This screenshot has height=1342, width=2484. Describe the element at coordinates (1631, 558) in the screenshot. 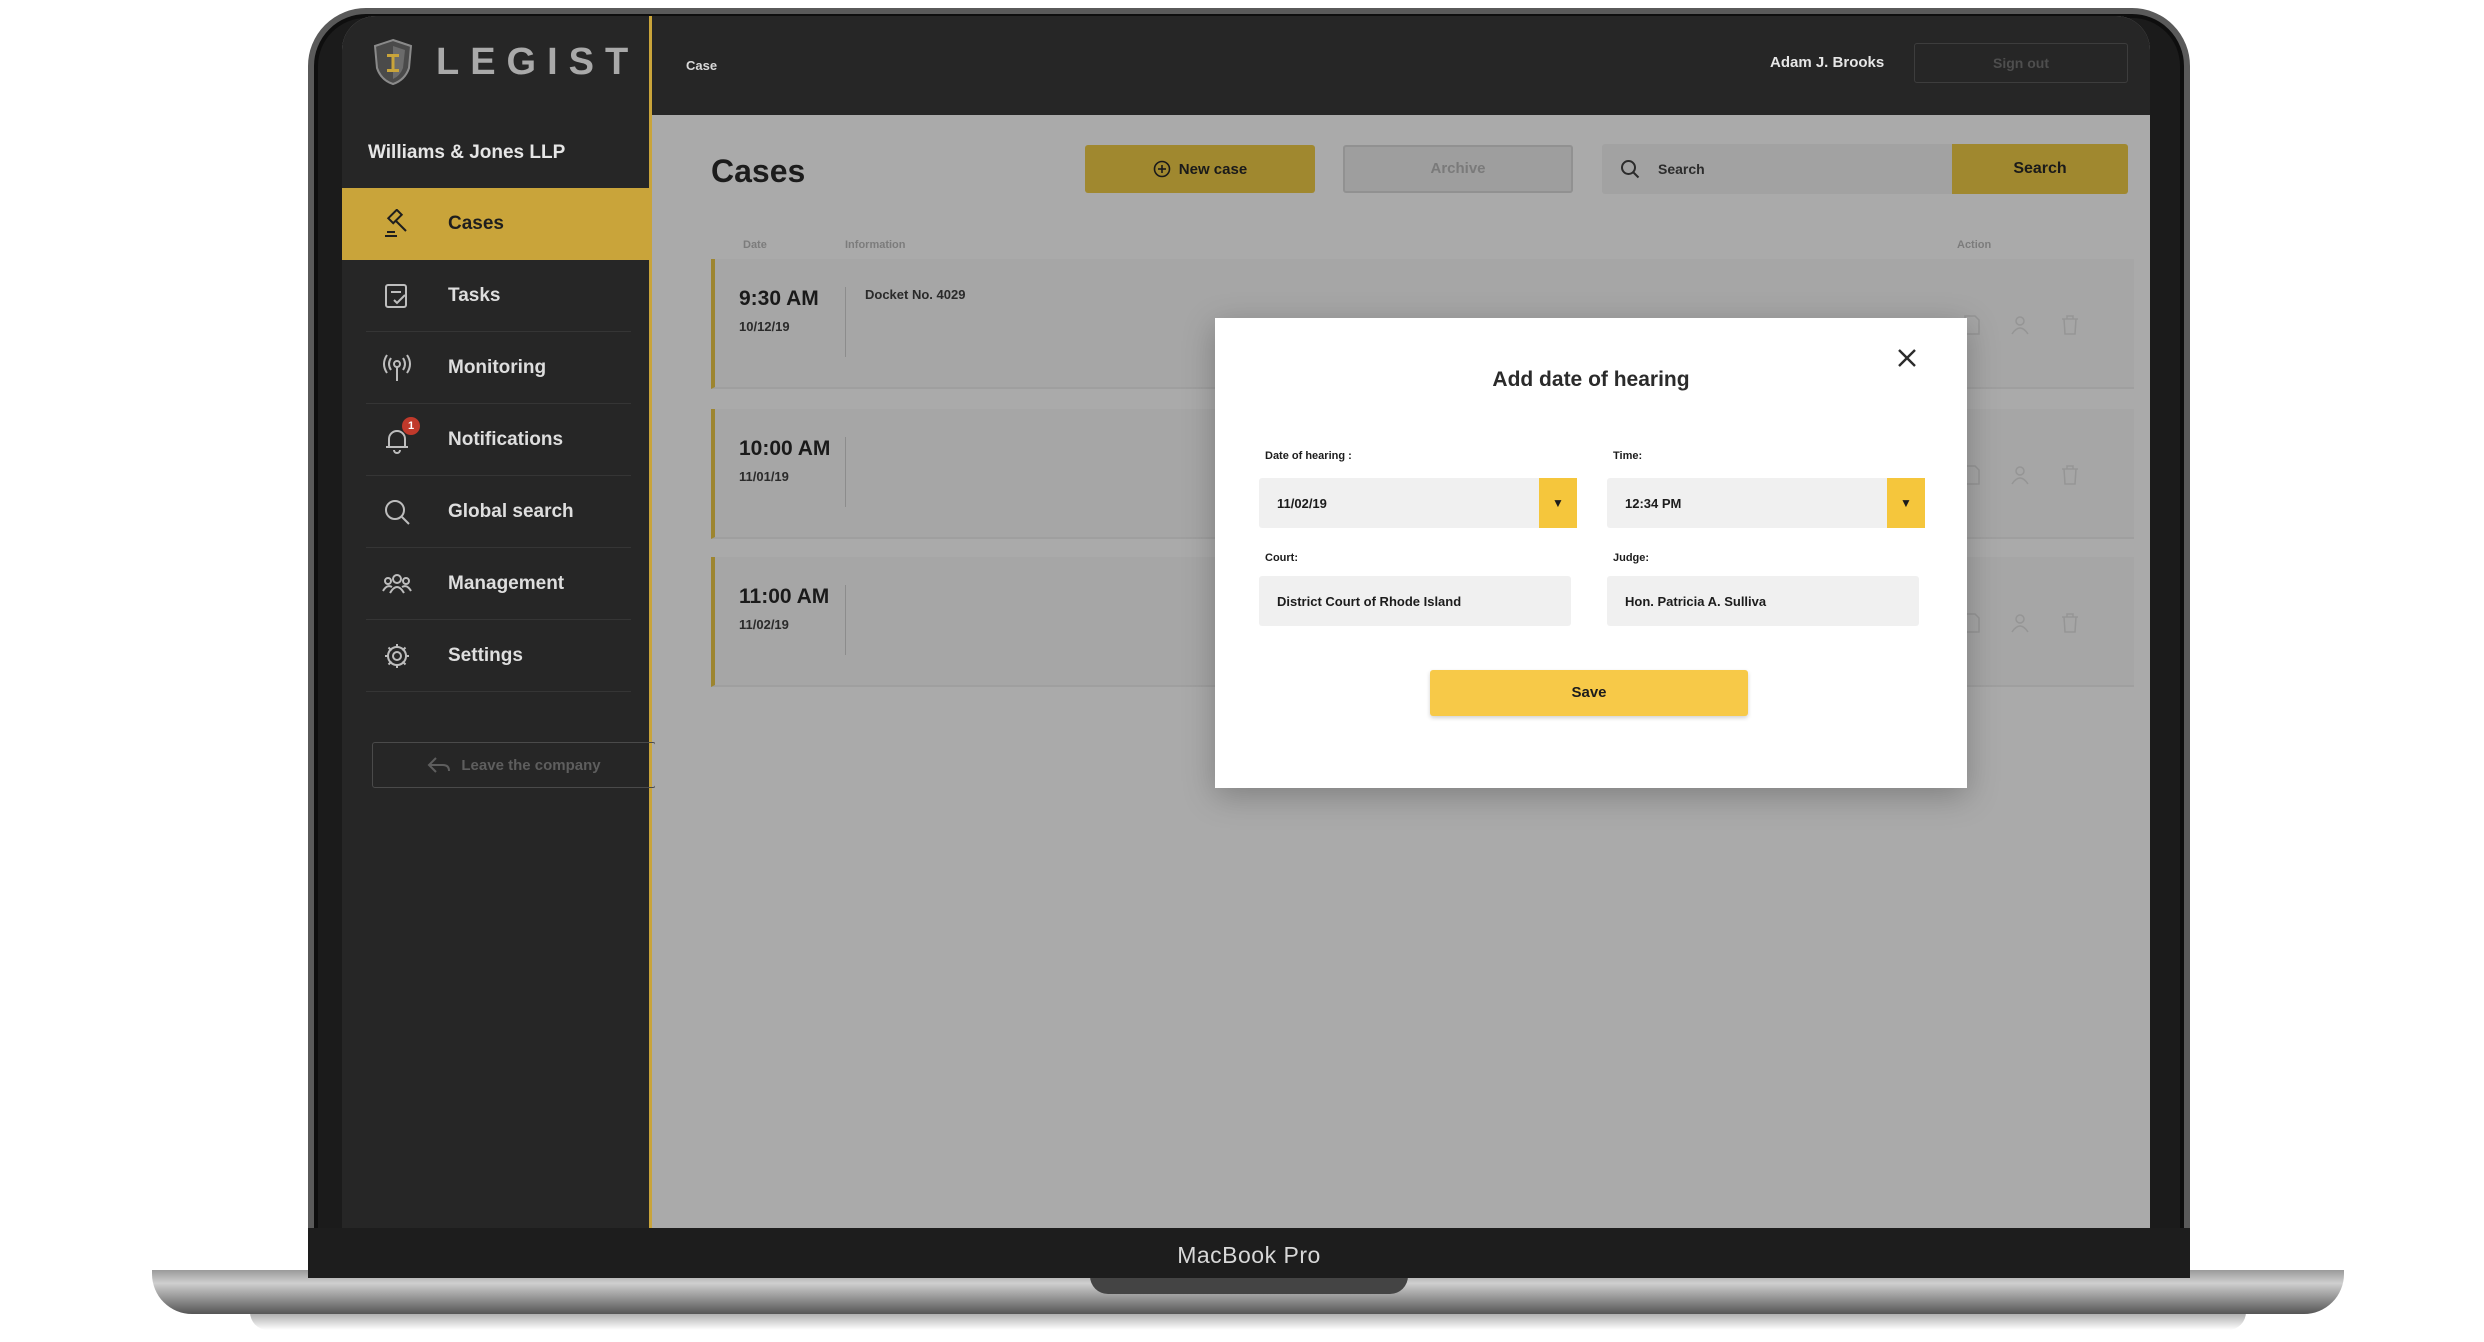

I see `judge-label: Judge:` at that location.